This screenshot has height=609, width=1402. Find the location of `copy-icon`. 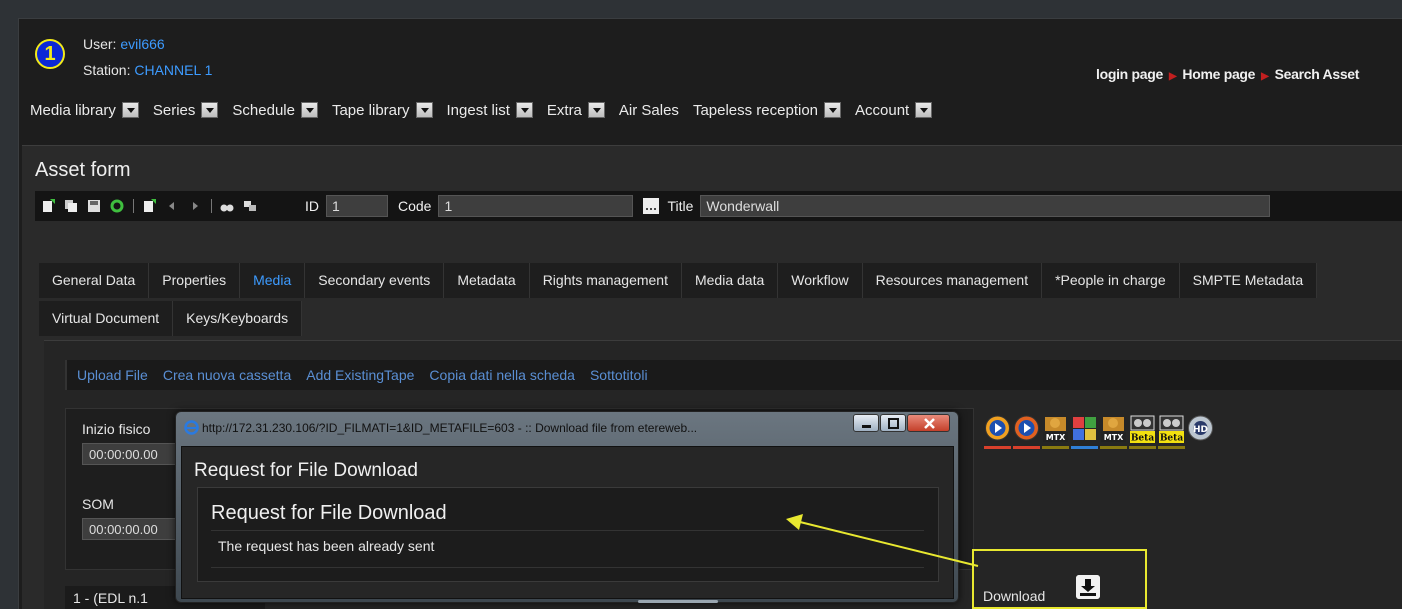

copy-icon is located at coordinates (71, 206).